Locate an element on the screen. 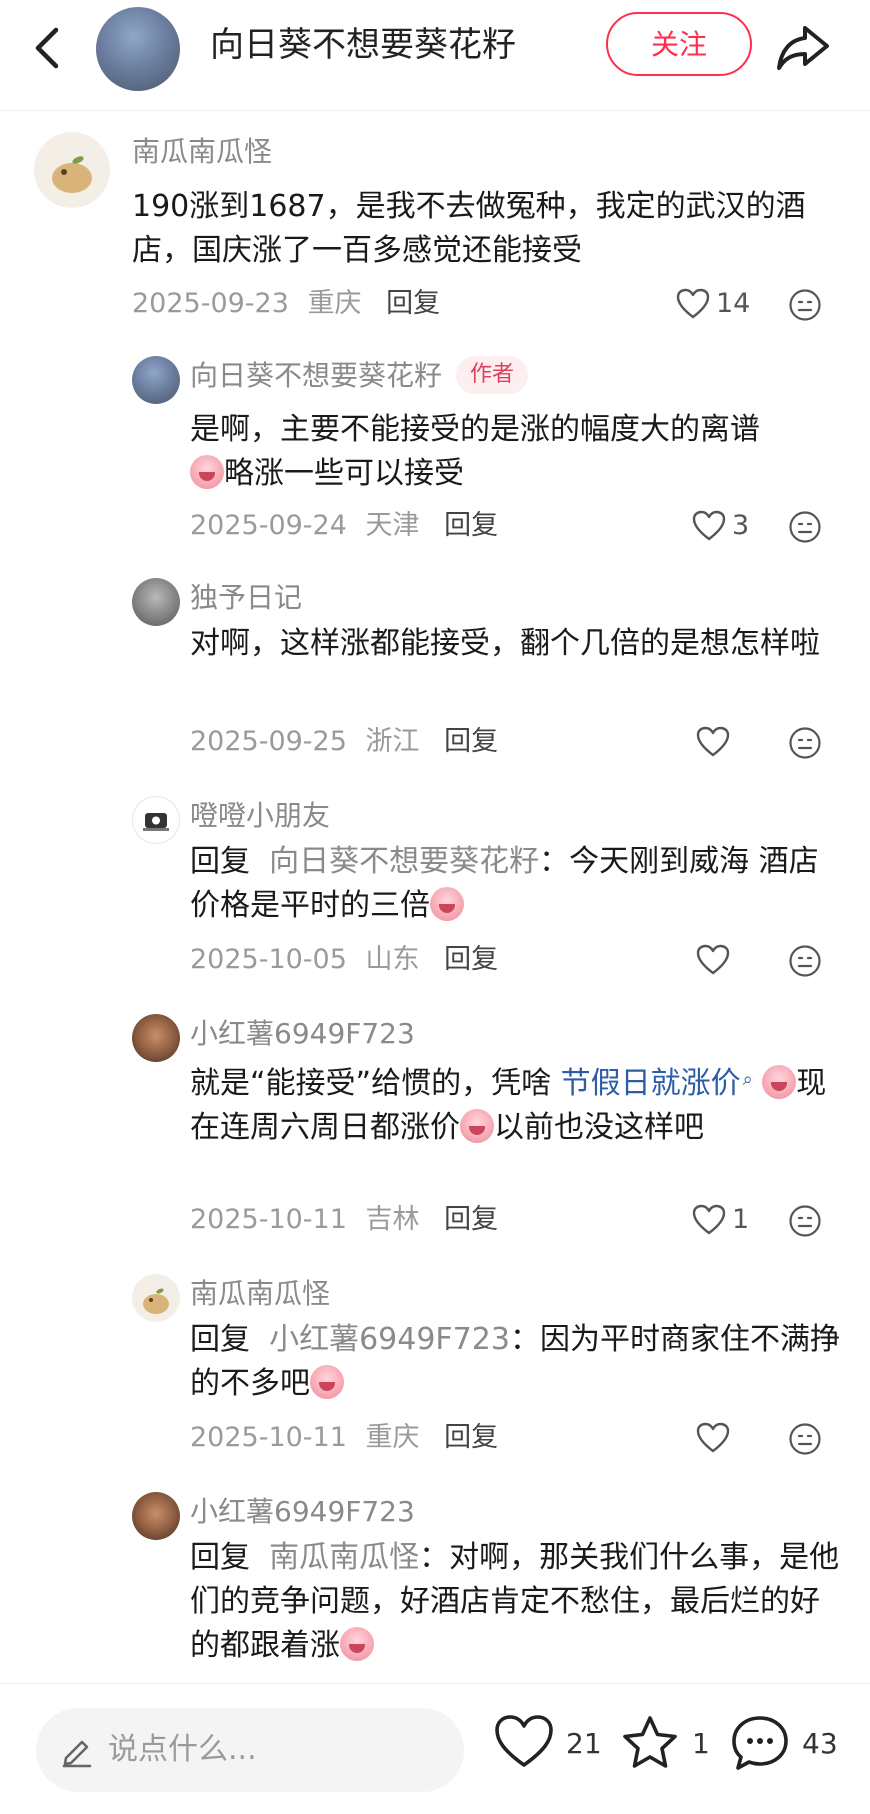 Image resolution: width=870 pixels, height=1814 pixels. comment-username: 独予日记 is located at coordinates (246, 598).